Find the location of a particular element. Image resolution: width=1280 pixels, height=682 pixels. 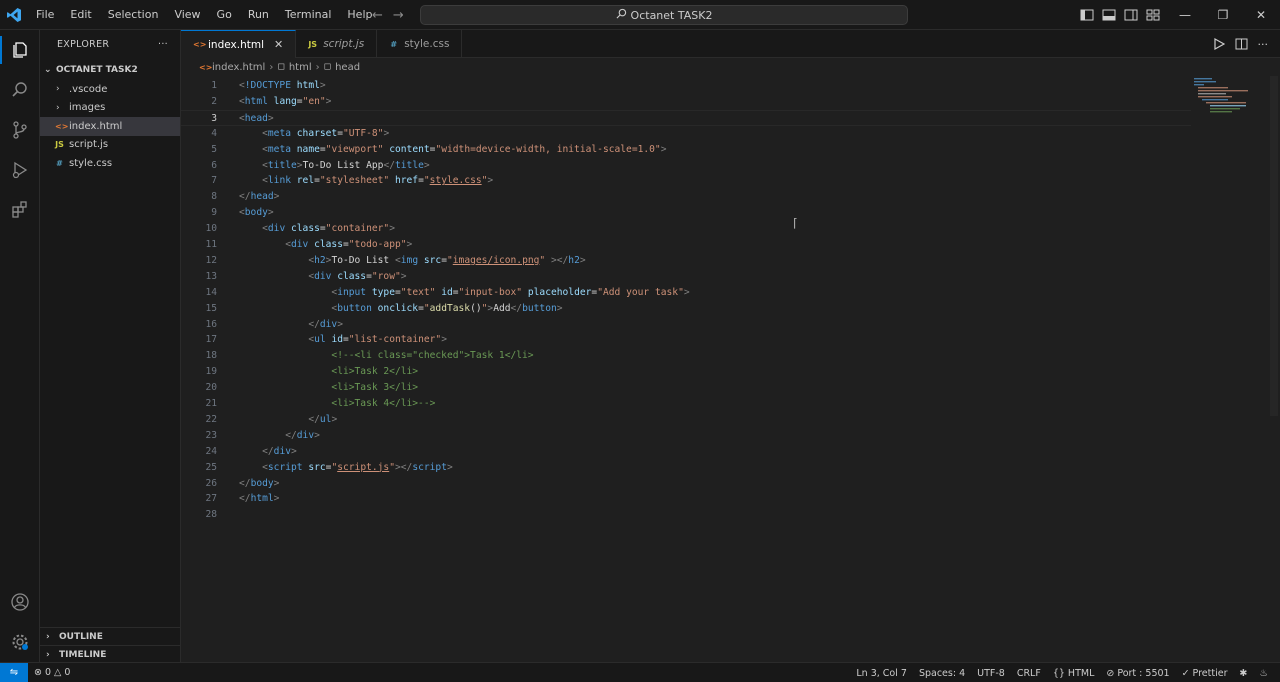

close-window-icon: ✕ is located at coordinates (1261, 15).